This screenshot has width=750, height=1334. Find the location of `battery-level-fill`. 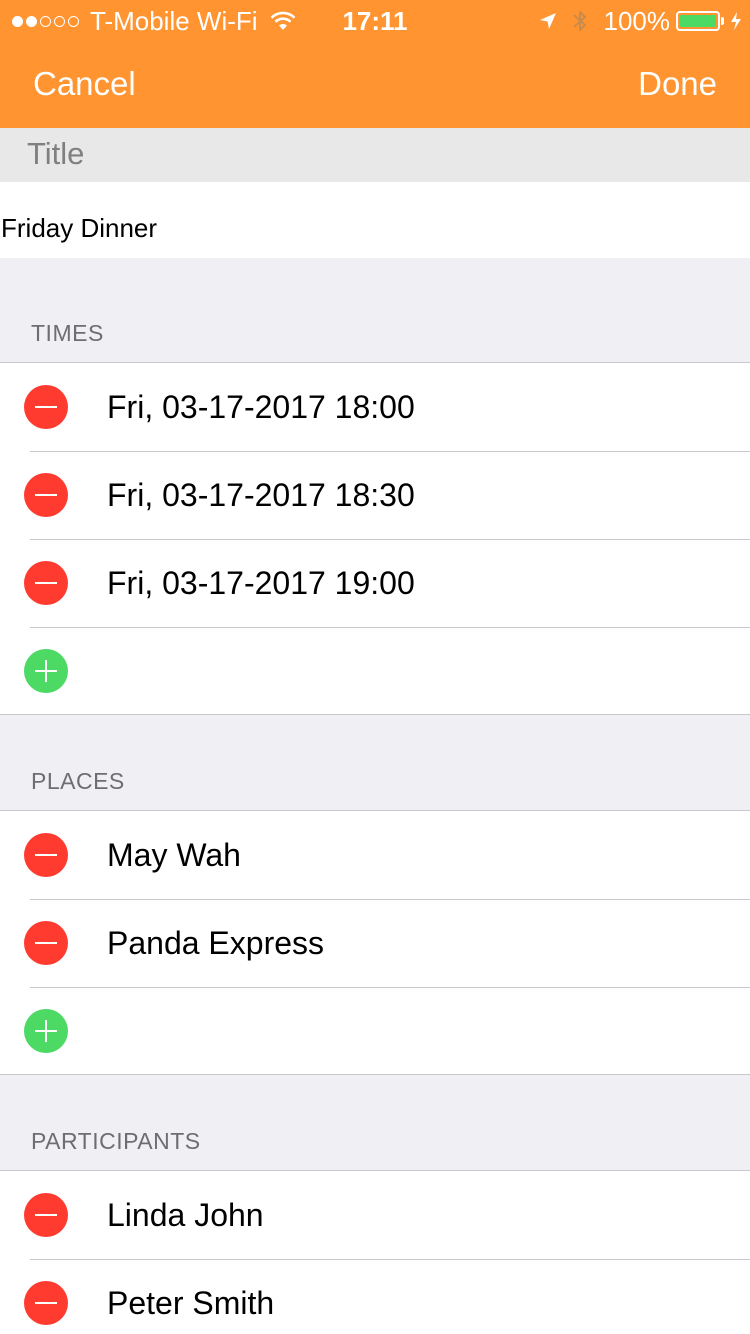

battery-level-fill is located at coordinates (698, 21).